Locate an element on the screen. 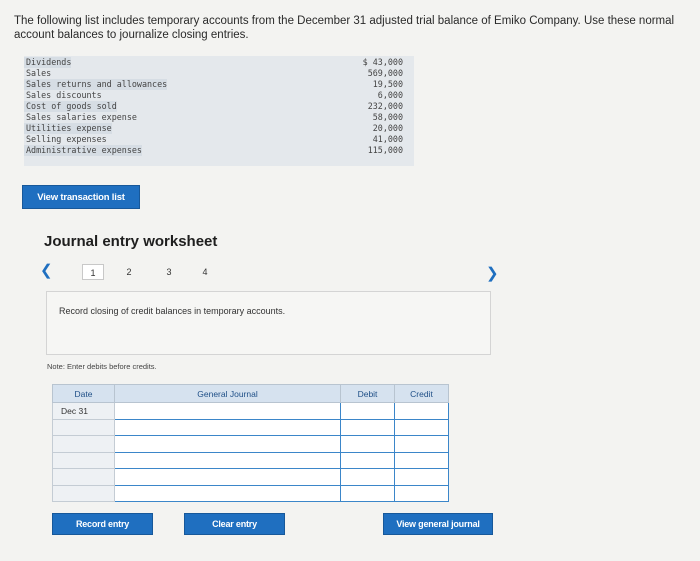 The image size is (700, 561). account-amount: $ 43,000 is located at coordinates (382, 62).